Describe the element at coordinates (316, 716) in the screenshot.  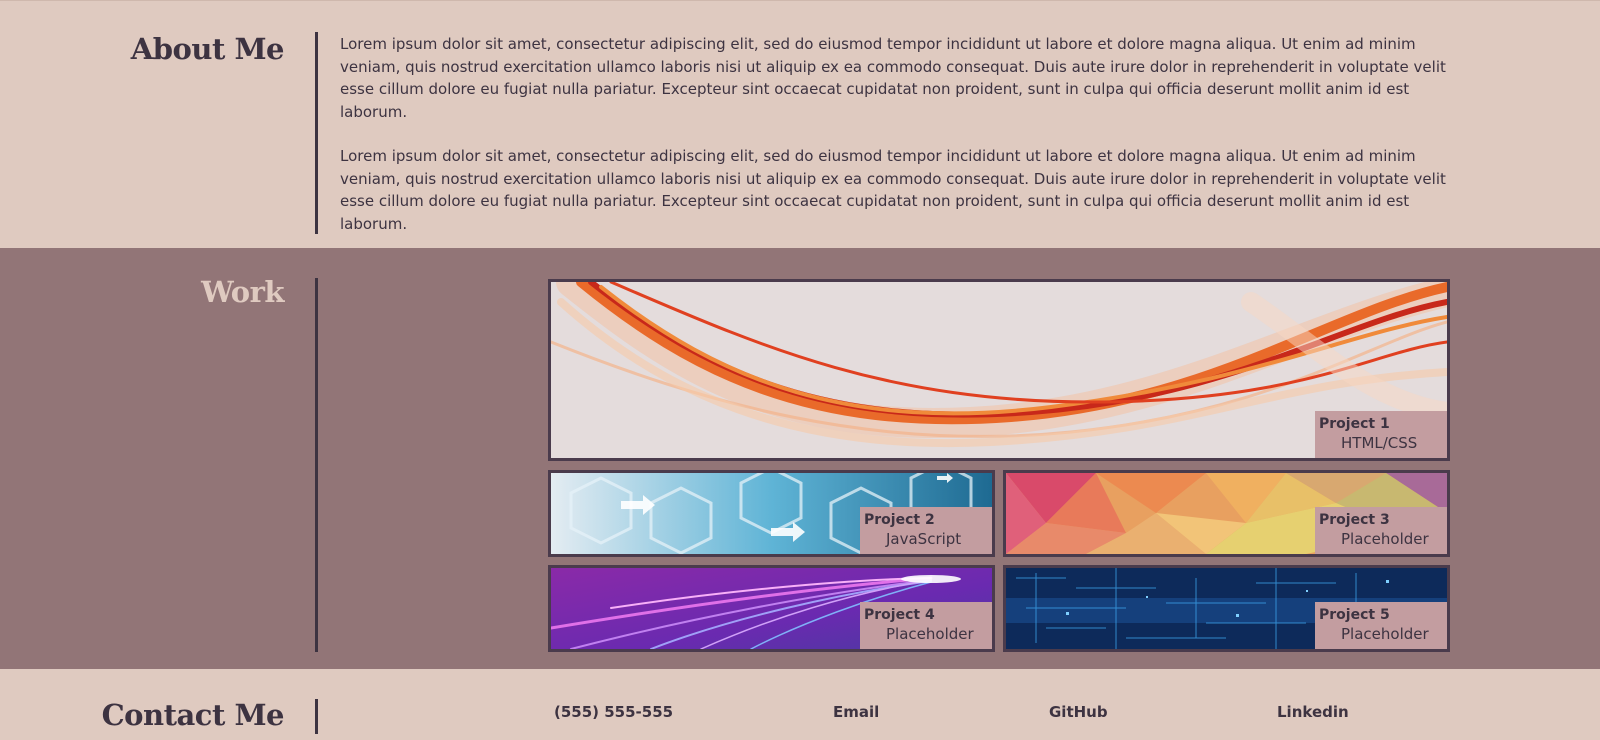
I see `contact-divider` at that location.